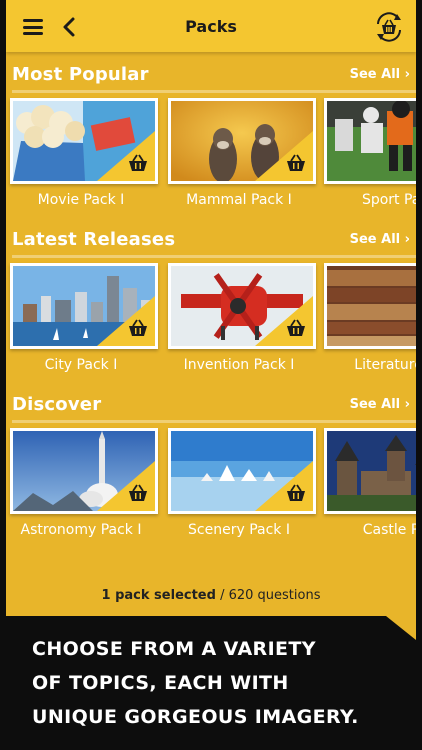  I want to click on packs-selected-count: 1 pack selected, so click(158, 595).